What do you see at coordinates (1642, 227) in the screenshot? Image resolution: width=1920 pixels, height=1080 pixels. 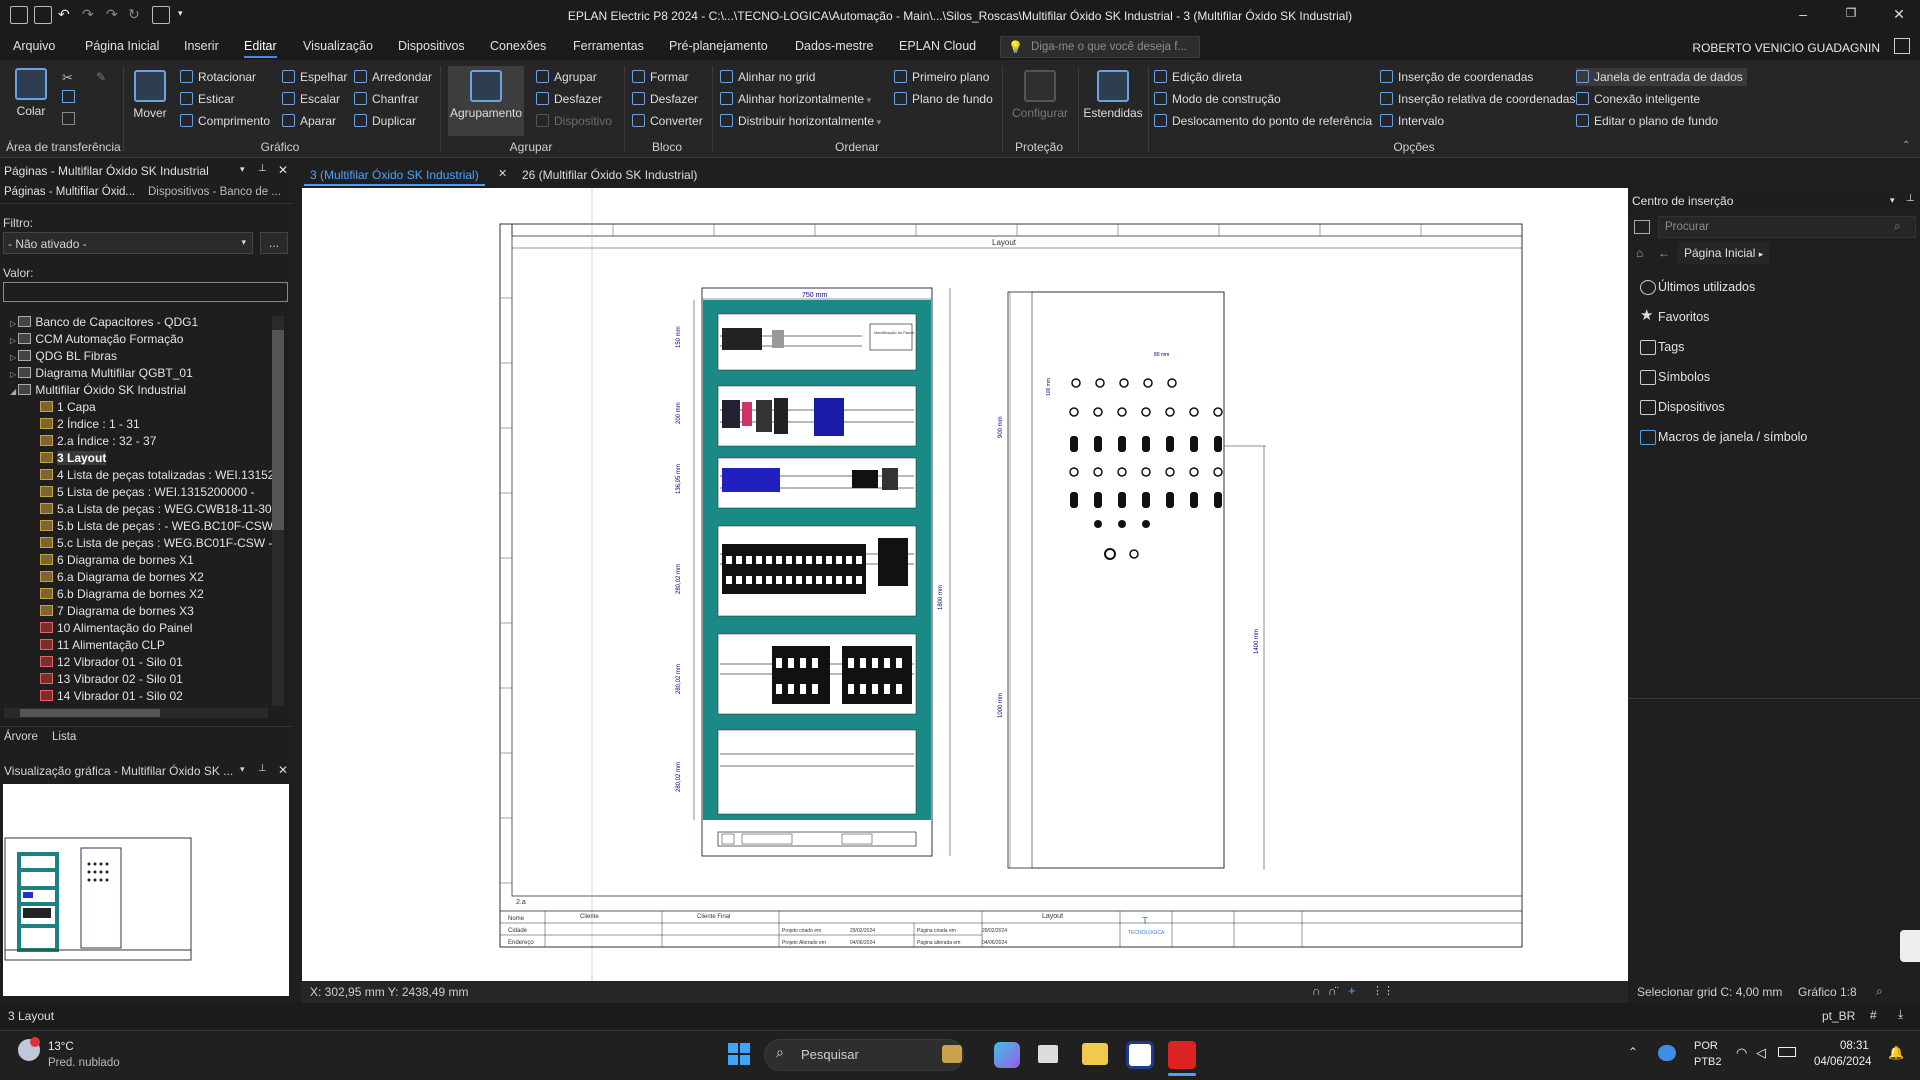 I see `insertion-list-icon` at bounding box center [1642, 227].